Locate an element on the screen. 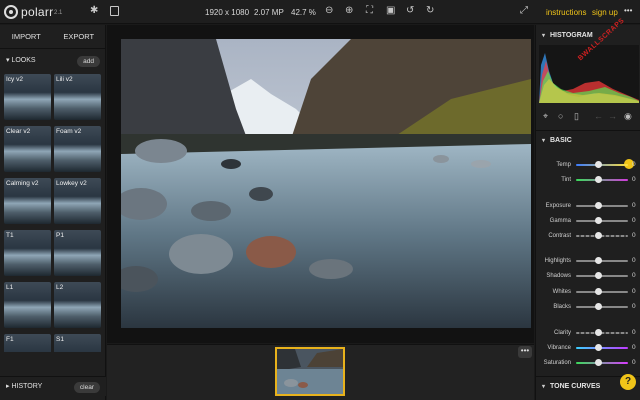 Image resolution: width=640 pixels, height=400 pixels. slider-label: Clarity is located at coordinates (562, 333).